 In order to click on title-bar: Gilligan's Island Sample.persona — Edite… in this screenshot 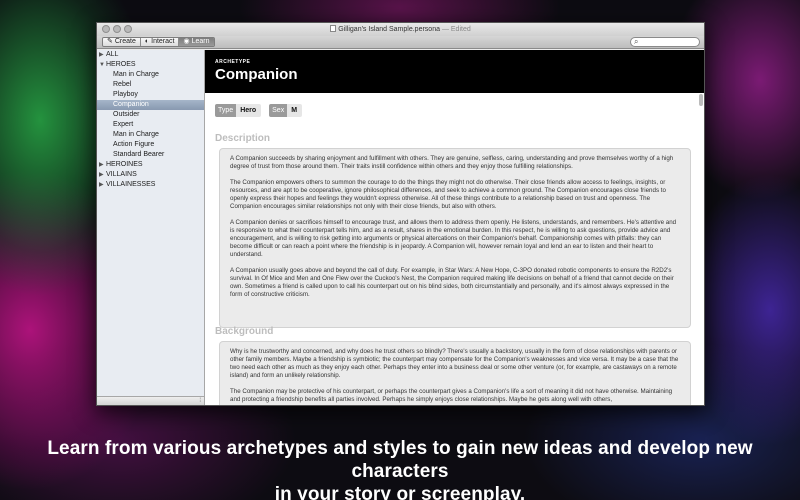, I will do `click(400, 29)`.